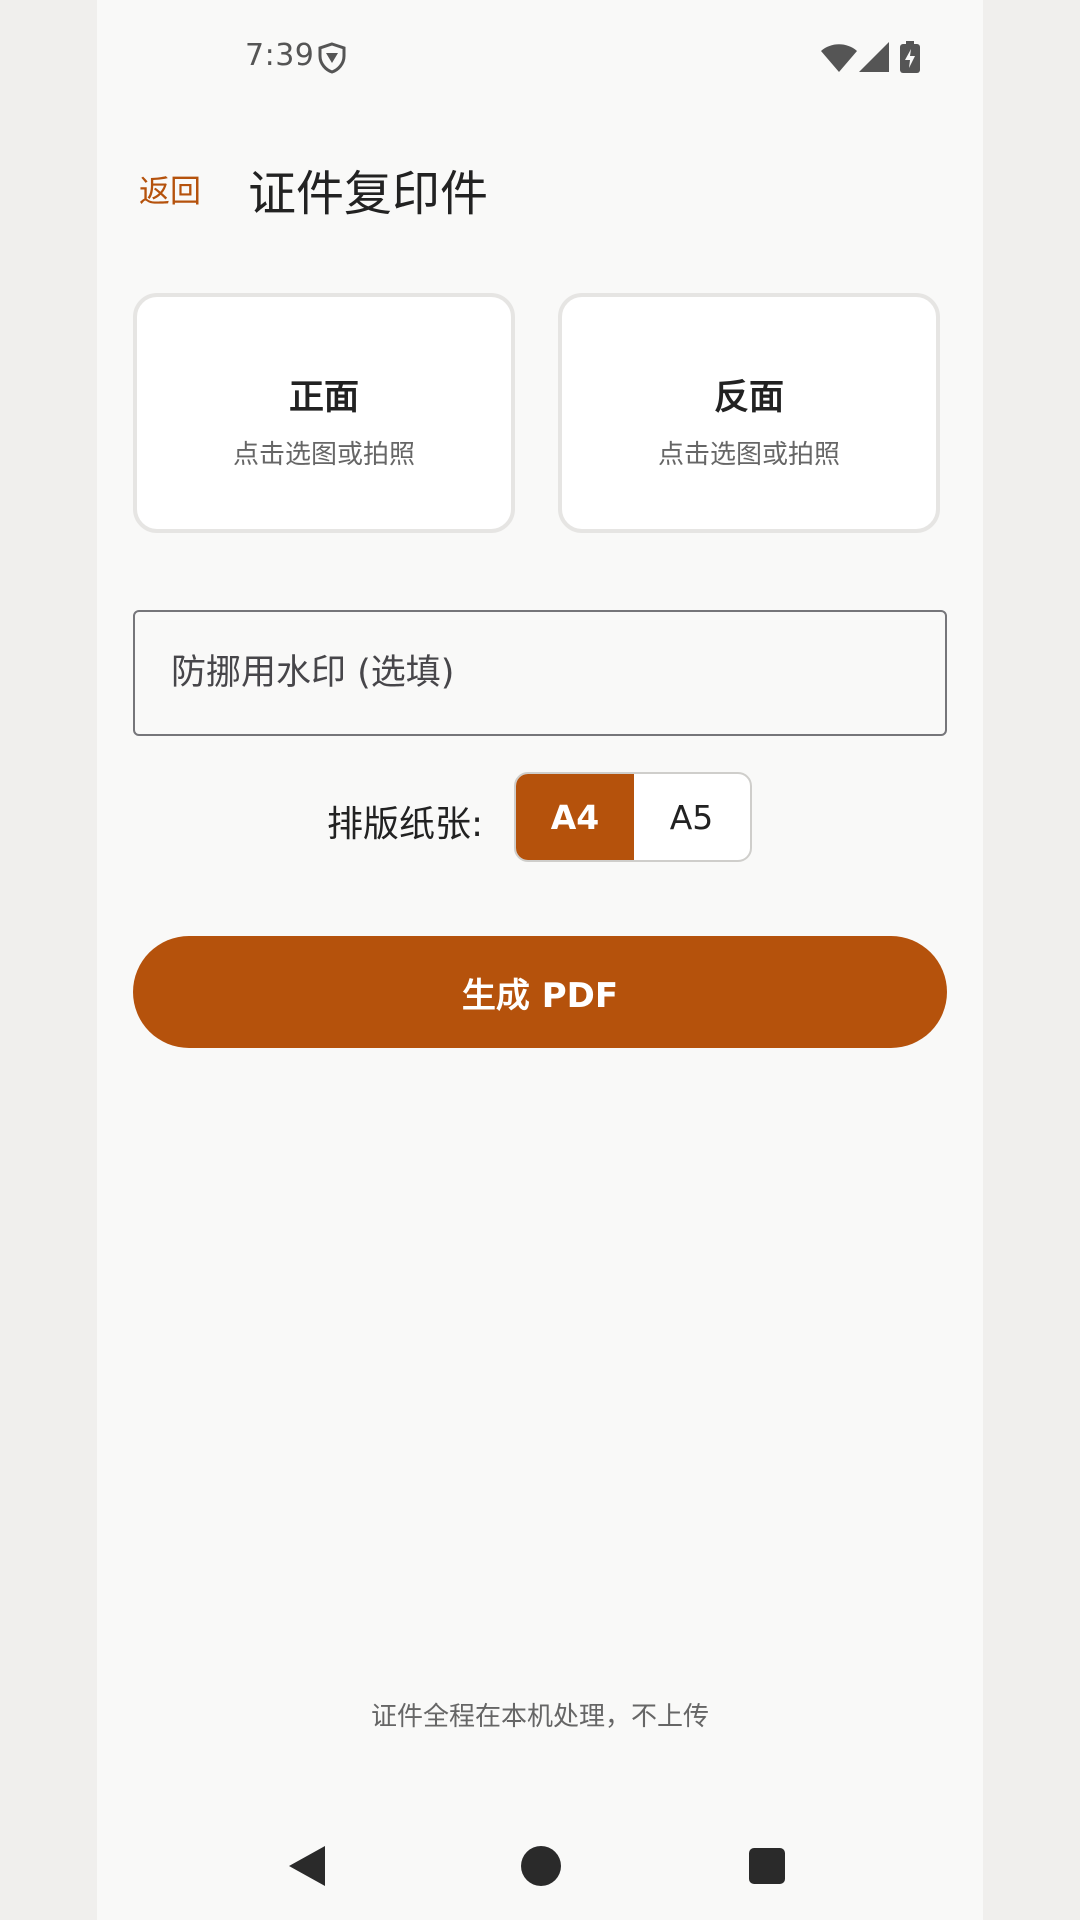 The height and width of the screenshot is (1920, 1080). I want to click on paper-size-label: 排版纸张:, so click(405, 824).